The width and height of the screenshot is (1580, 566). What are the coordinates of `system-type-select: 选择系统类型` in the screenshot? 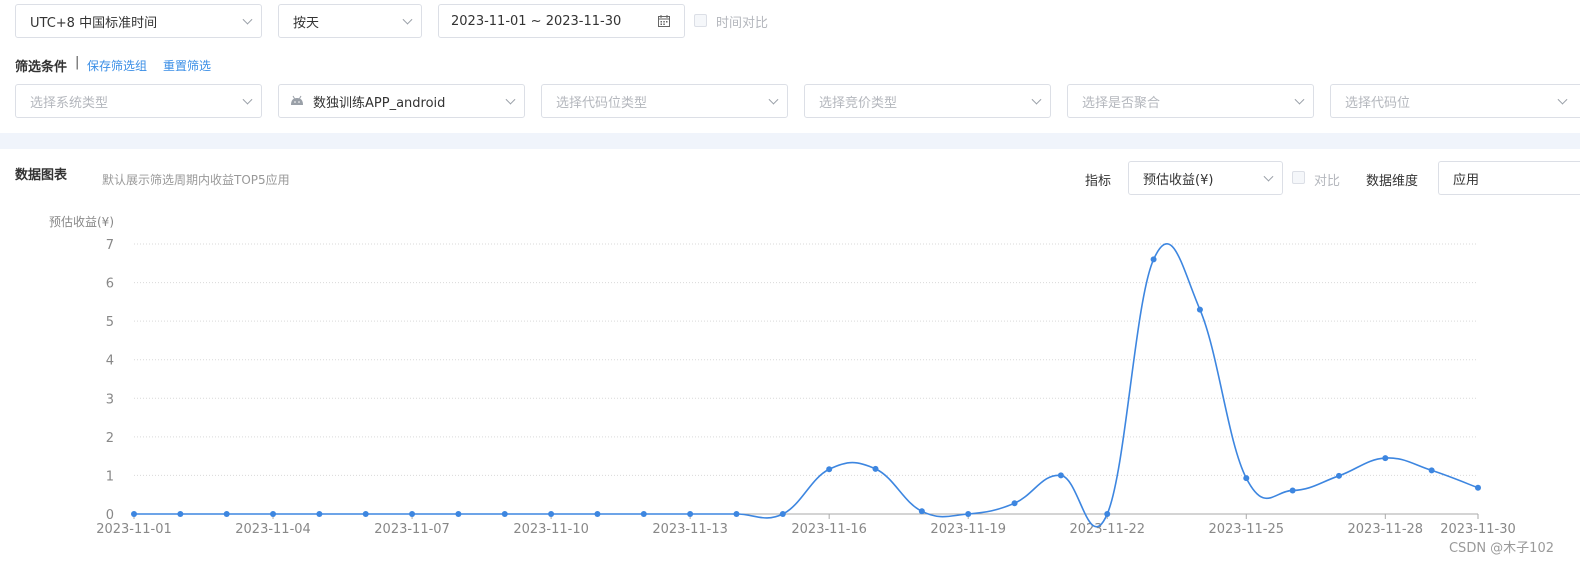 It's located at (138, 101).